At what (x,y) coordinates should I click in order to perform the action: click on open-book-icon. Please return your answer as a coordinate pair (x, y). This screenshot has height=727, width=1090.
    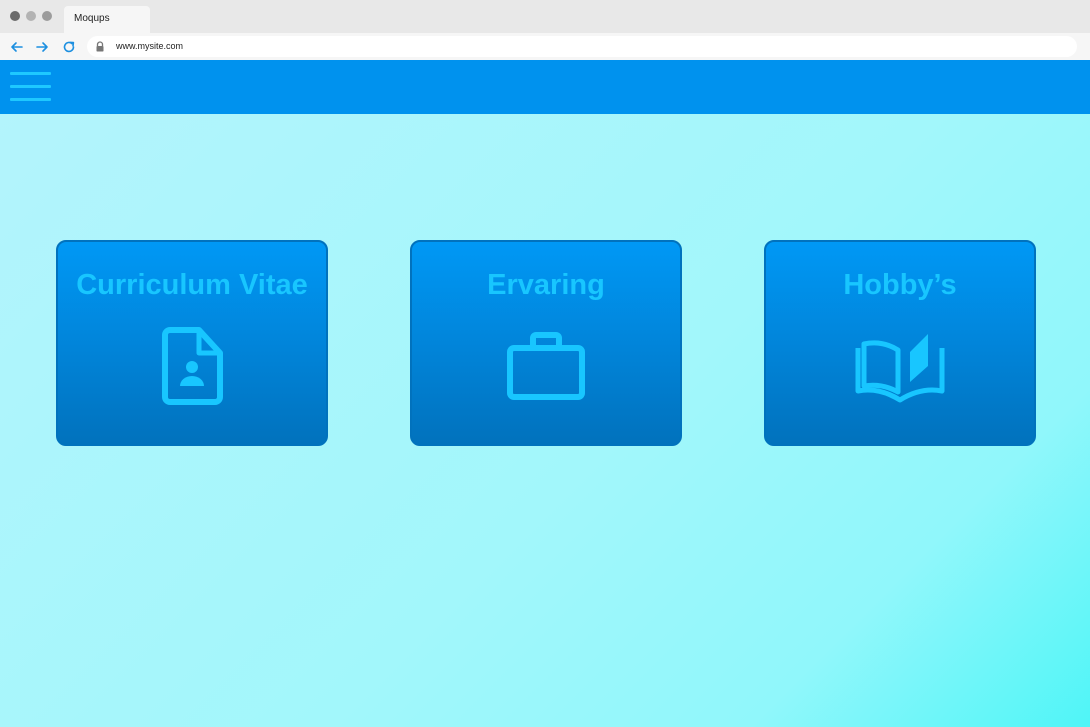
    Looking at the image, I should click on (900, 368).